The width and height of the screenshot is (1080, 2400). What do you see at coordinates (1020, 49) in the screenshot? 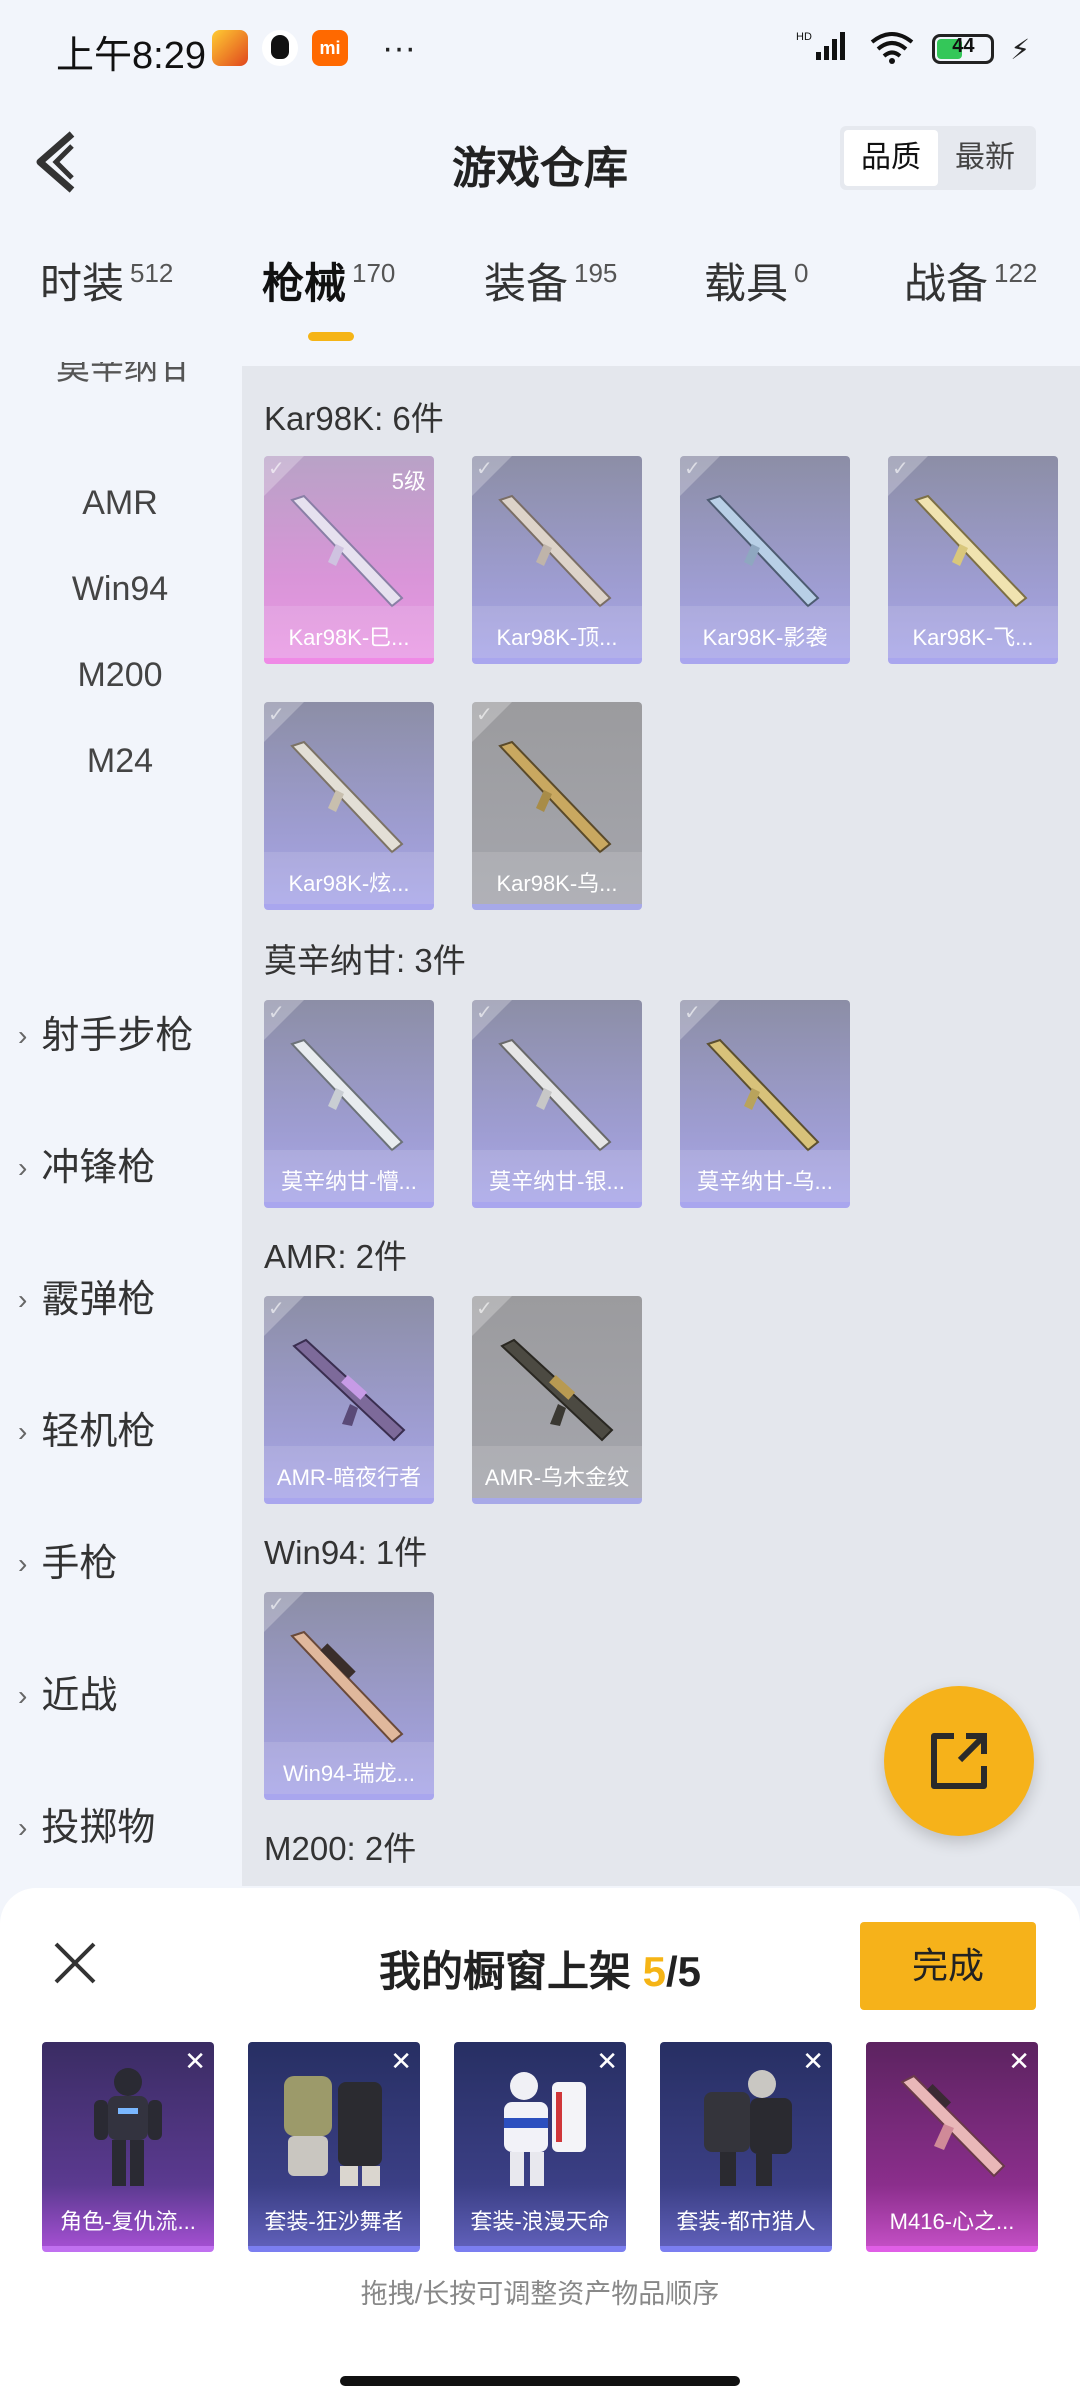
I see `charging-icon: ⚡` at bounding box center [1020, 49].